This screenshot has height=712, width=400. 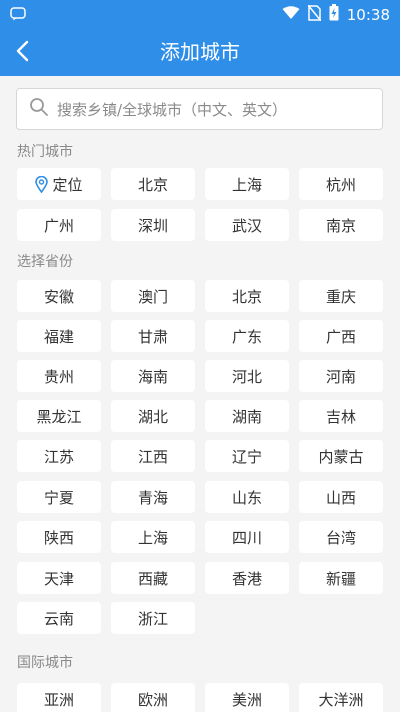 What do you see at coordinates (341, 296) in the screenshot?
I see `province-chip: 重庆` at bounding box center [341, 296].